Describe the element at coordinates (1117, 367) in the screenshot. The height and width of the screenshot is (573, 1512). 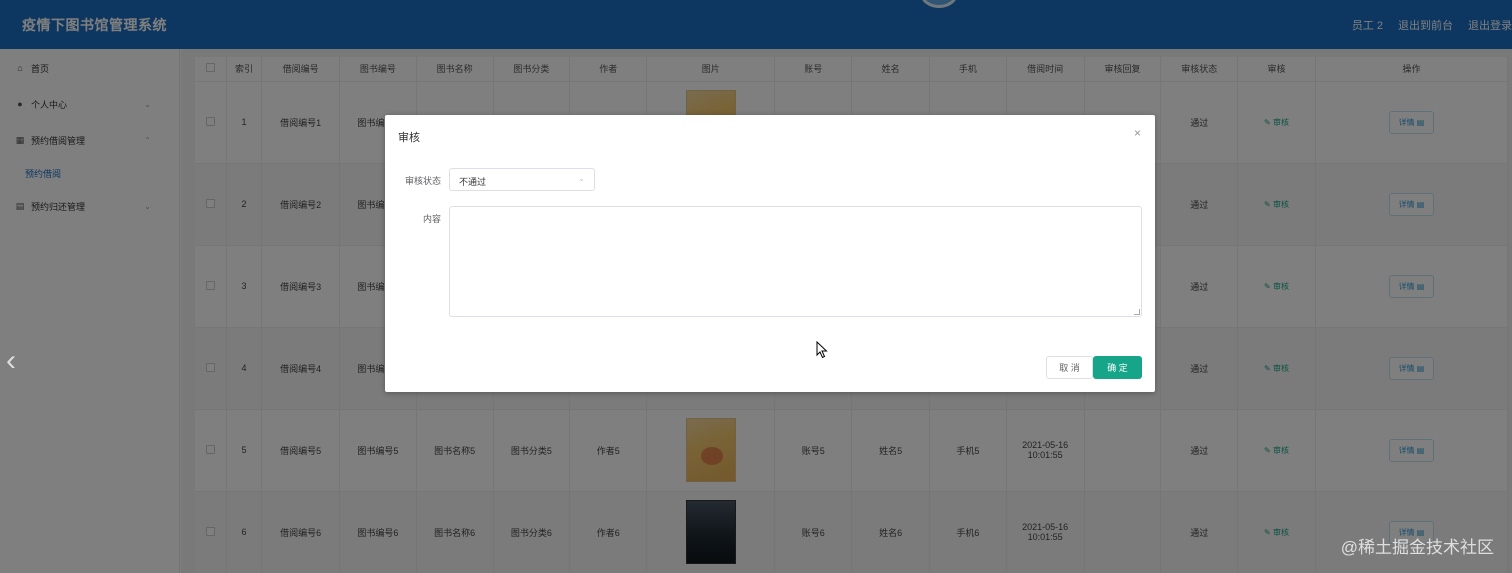
I see `confirm-button: 确 定` at that location.